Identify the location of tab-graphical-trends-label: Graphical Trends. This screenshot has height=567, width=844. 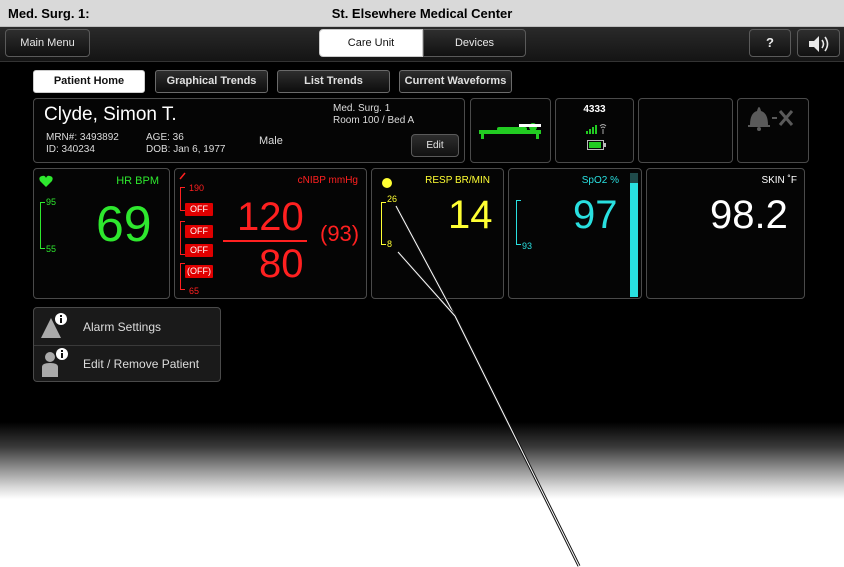
(211, 81).